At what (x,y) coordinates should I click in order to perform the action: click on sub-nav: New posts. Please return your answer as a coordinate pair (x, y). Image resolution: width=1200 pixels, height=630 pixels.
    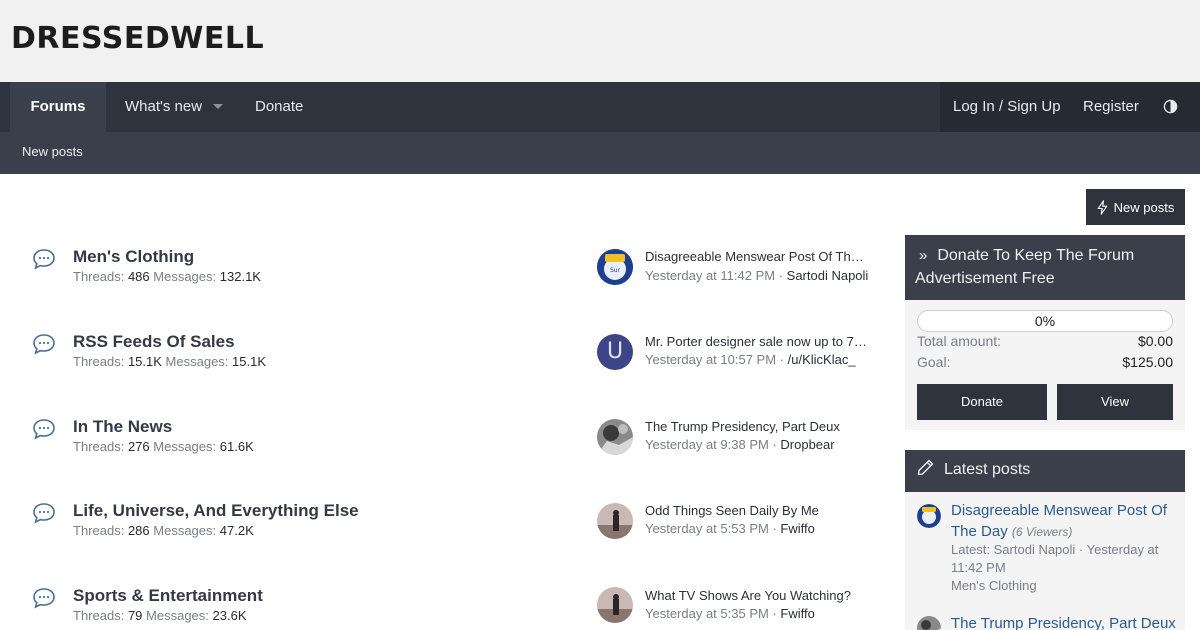
    Looking at the image, I should click on (600, 153).